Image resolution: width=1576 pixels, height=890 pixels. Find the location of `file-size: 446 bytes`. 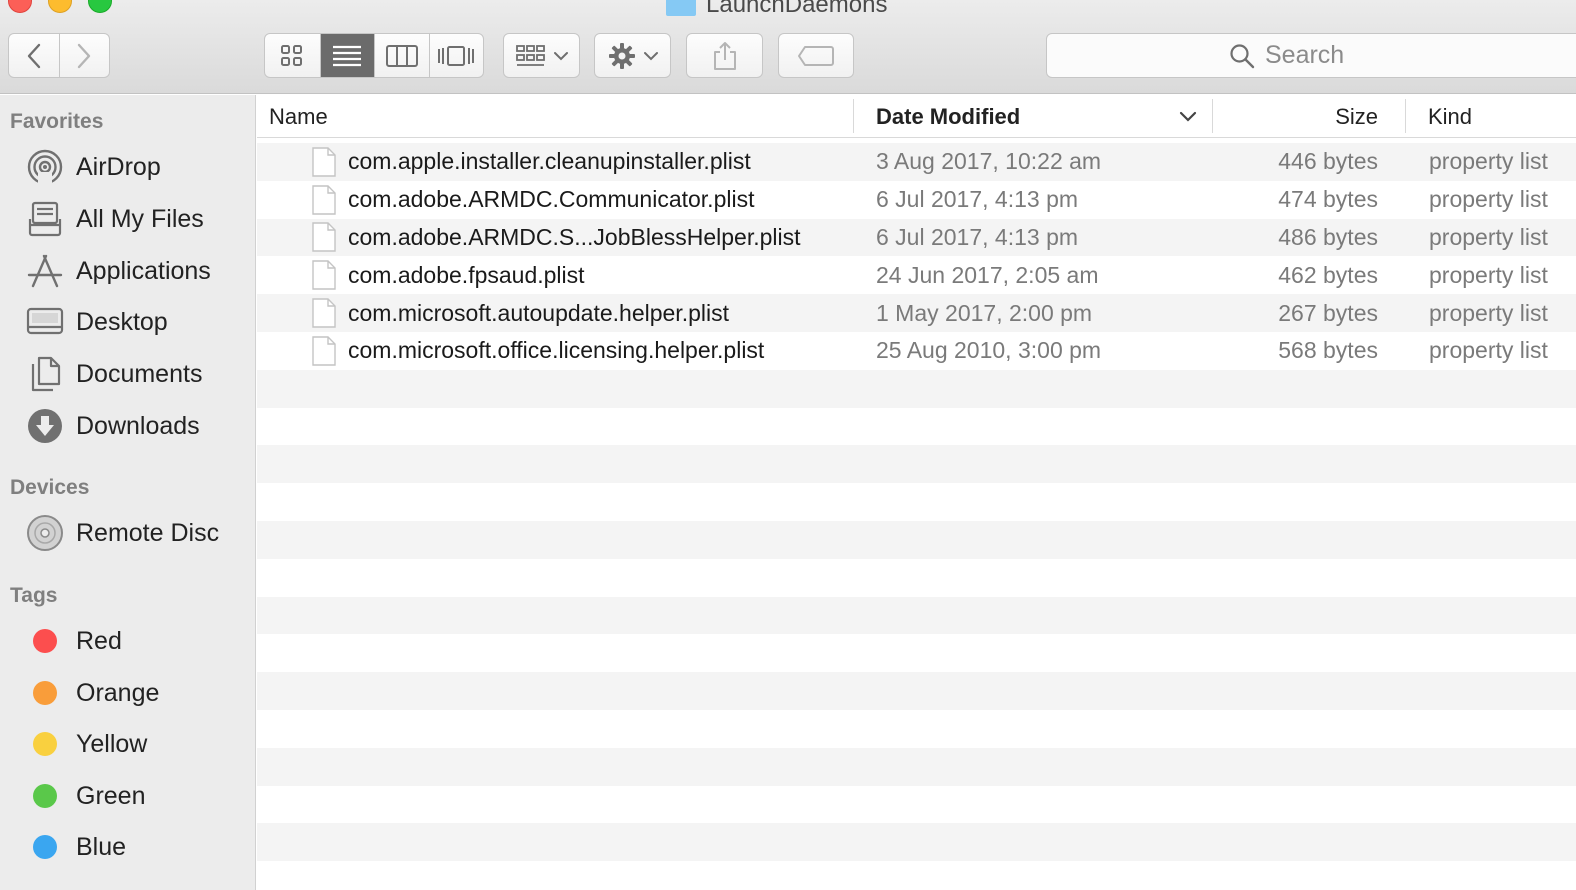

file-size: 446 bytes is located at coordinates (1328, 161).